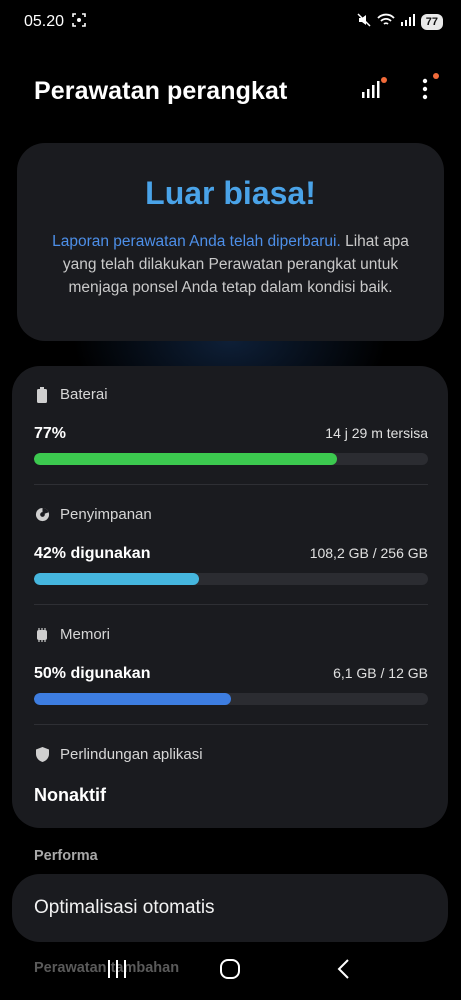 This screenshot has width=461, height=1000. Describe the element at coordinates (231, 579) in the screenshot. I see `storage-progress-bar` at that location.